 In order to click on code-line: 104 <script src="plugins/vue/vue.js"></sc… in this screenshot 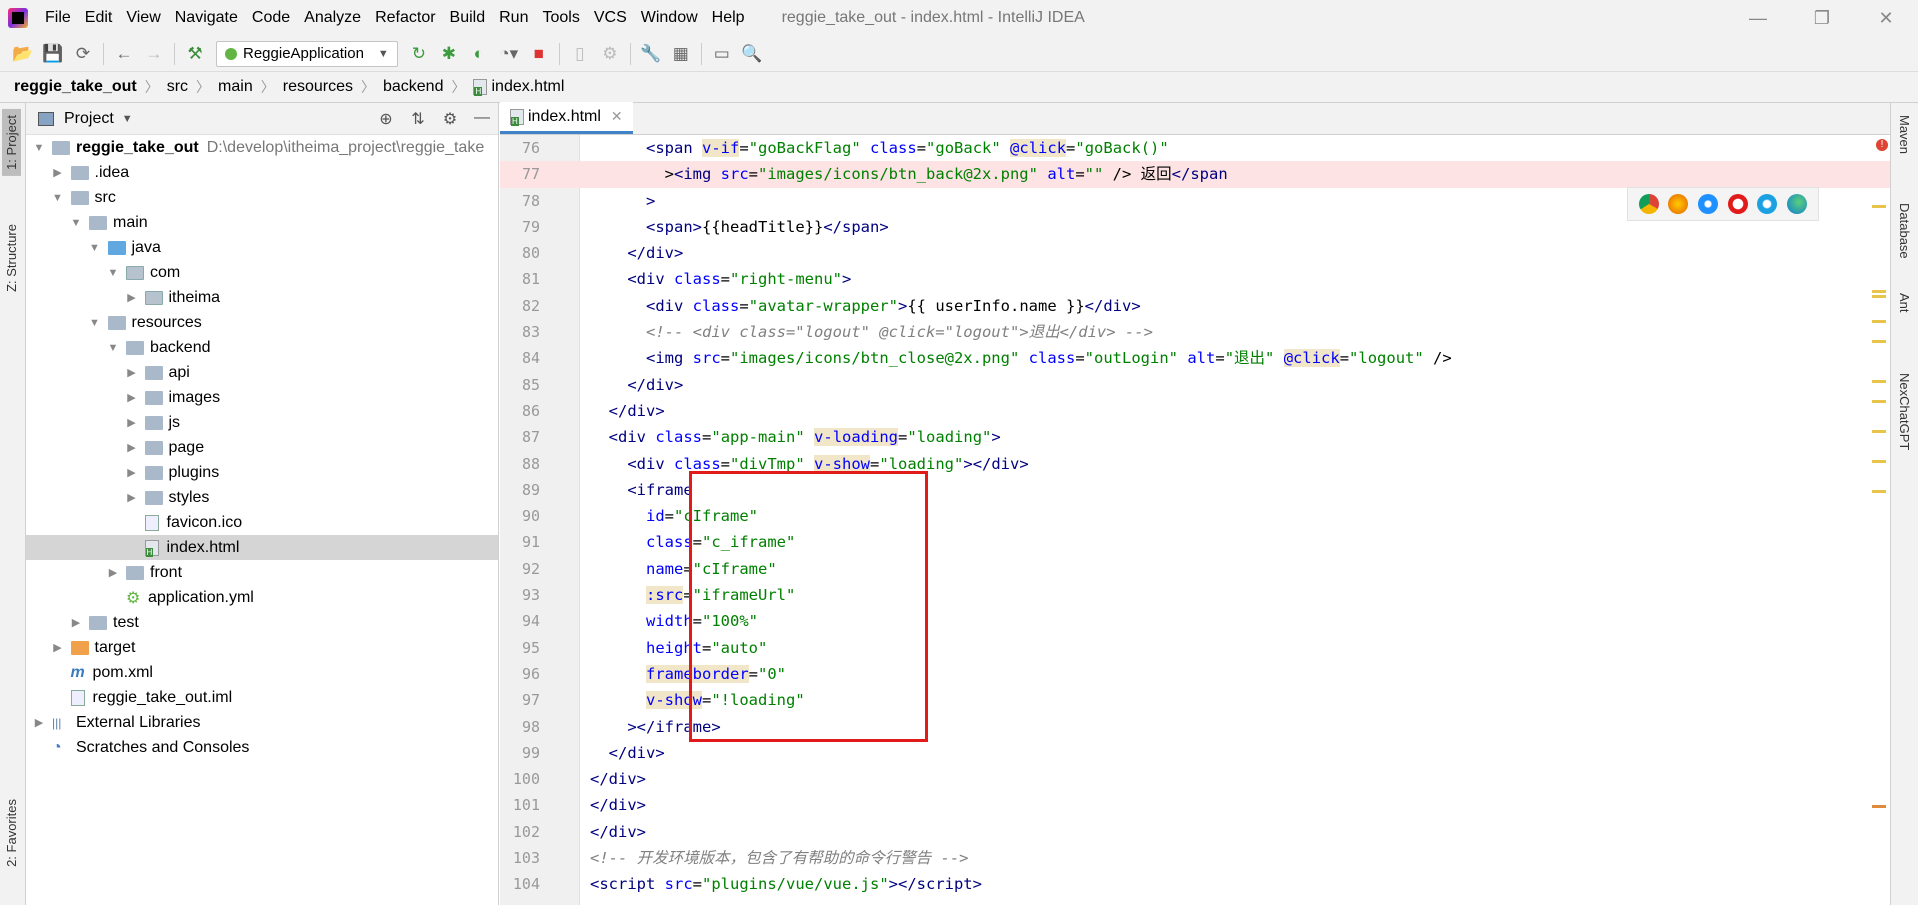, I will do `click(1195, 884)`.